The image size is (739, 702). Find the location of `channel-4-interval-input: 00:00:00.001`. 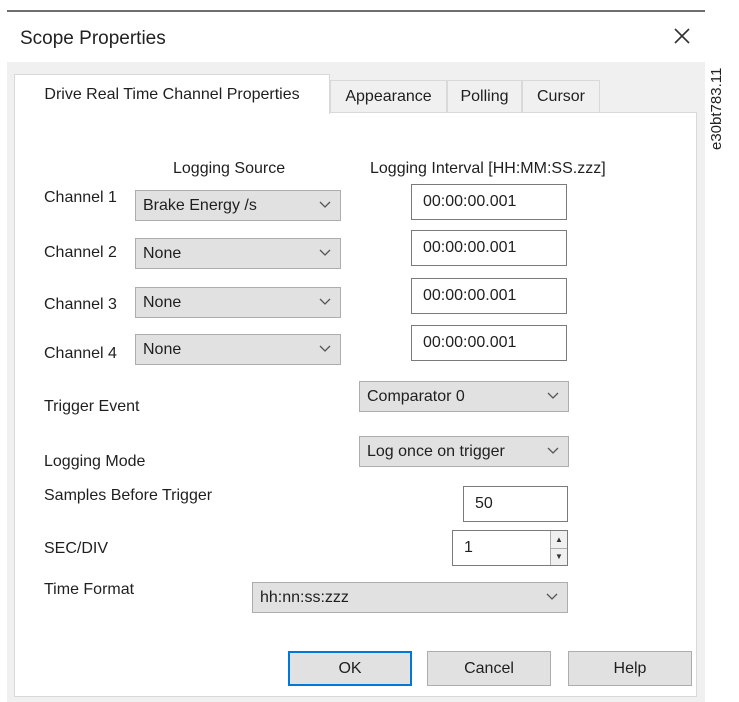

channel-4-interval-input: 00:00:00.001 is located at coordinates (489, 343).